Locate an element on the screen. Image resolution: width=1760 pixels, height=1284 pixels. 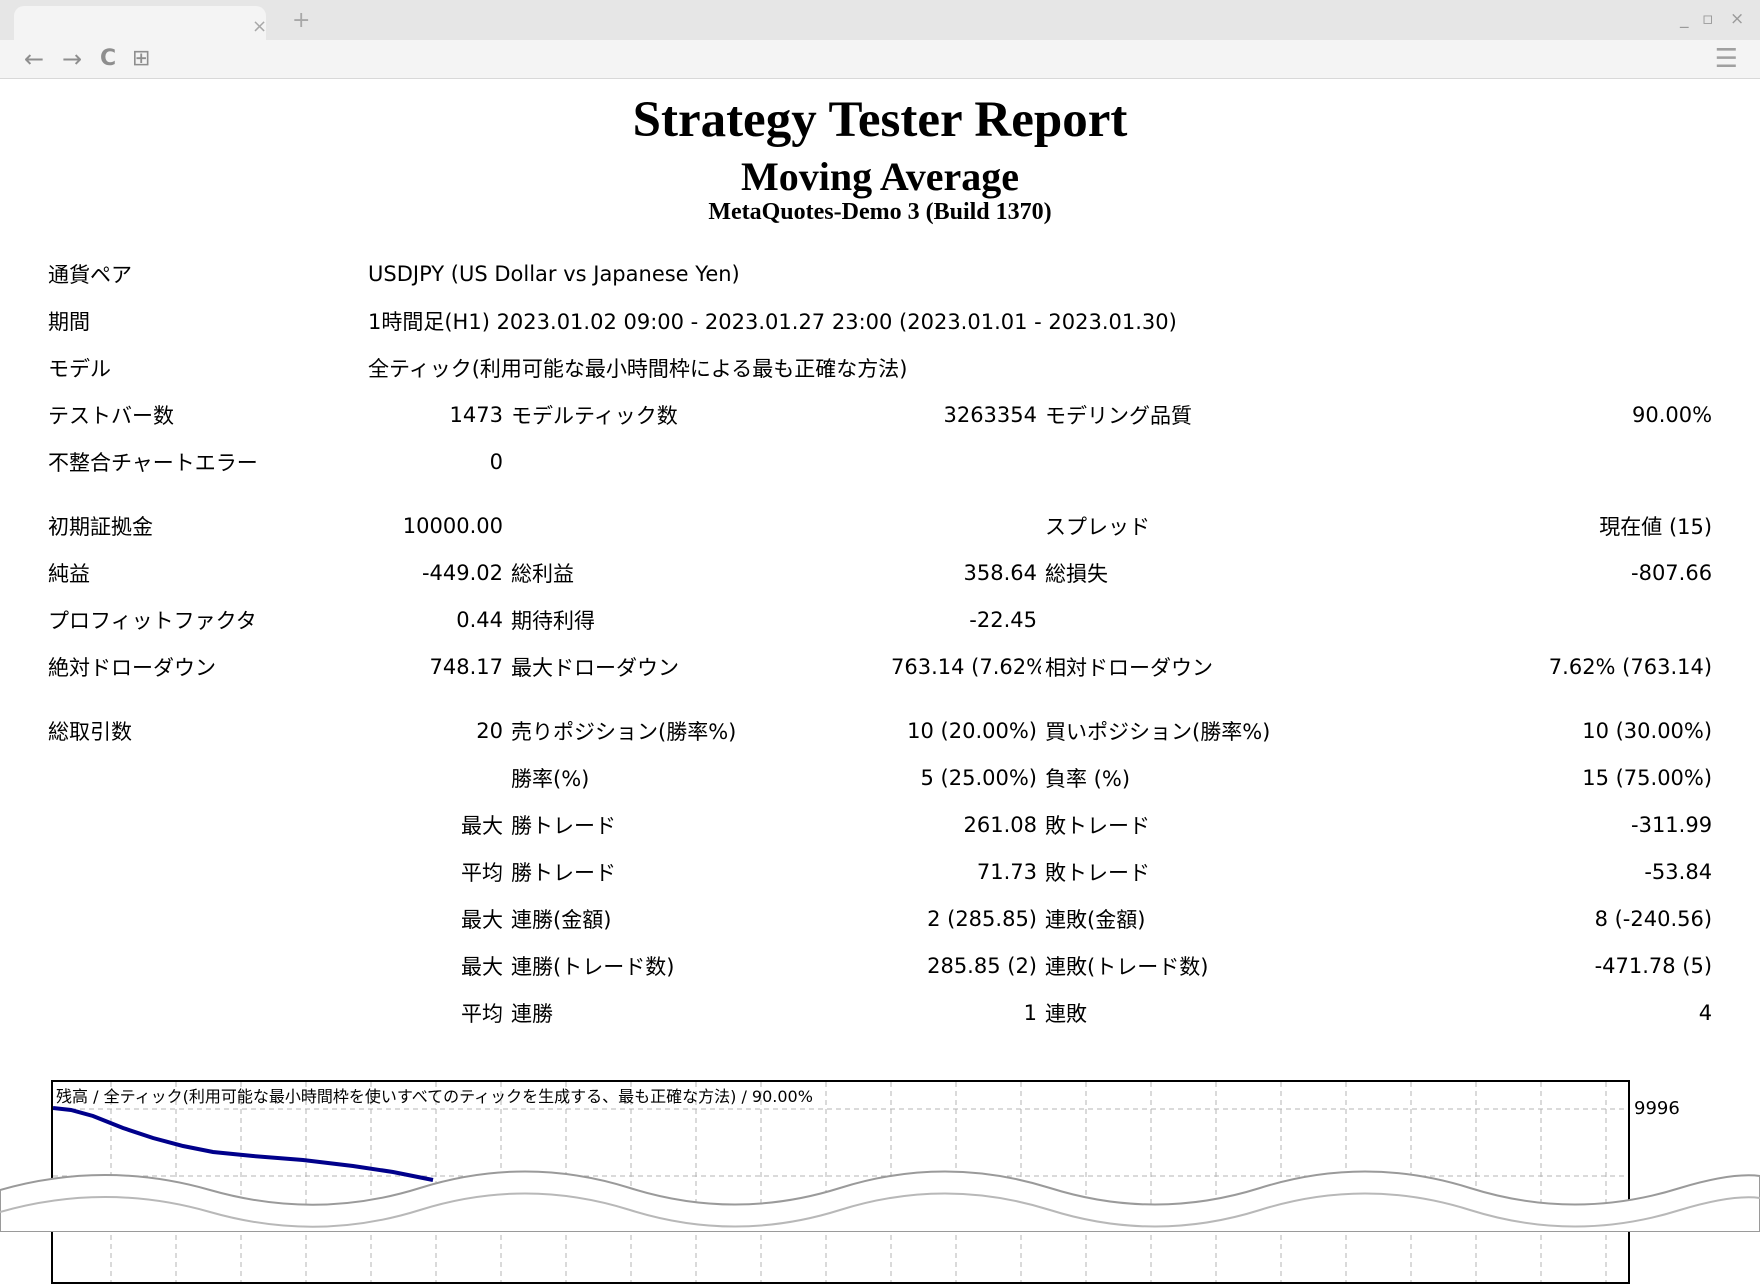
loss-rate-label: 負率 (%) is located at coordinates (1088, 778).